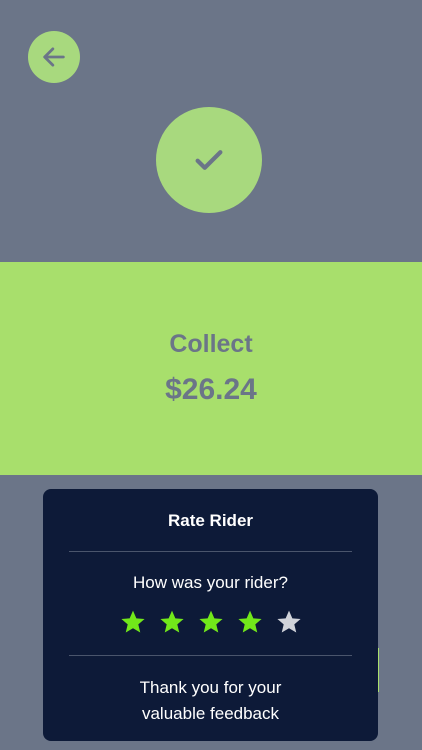 This screenshot has width=422, height=750. What do you see at coordinates (211, 344) in the screenshot?
I see `collect-label: Collect` at bounding box center [211, 344].